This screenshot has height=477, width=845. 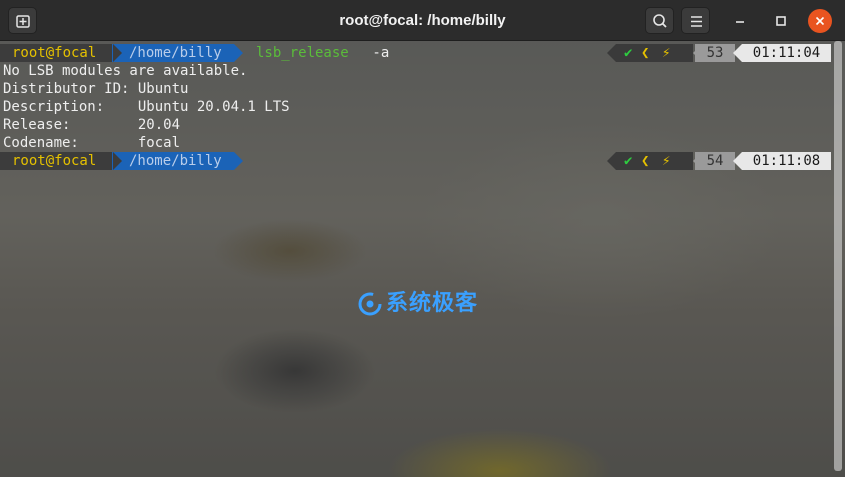 I want to click on close-button, so click(x=820, y=21).